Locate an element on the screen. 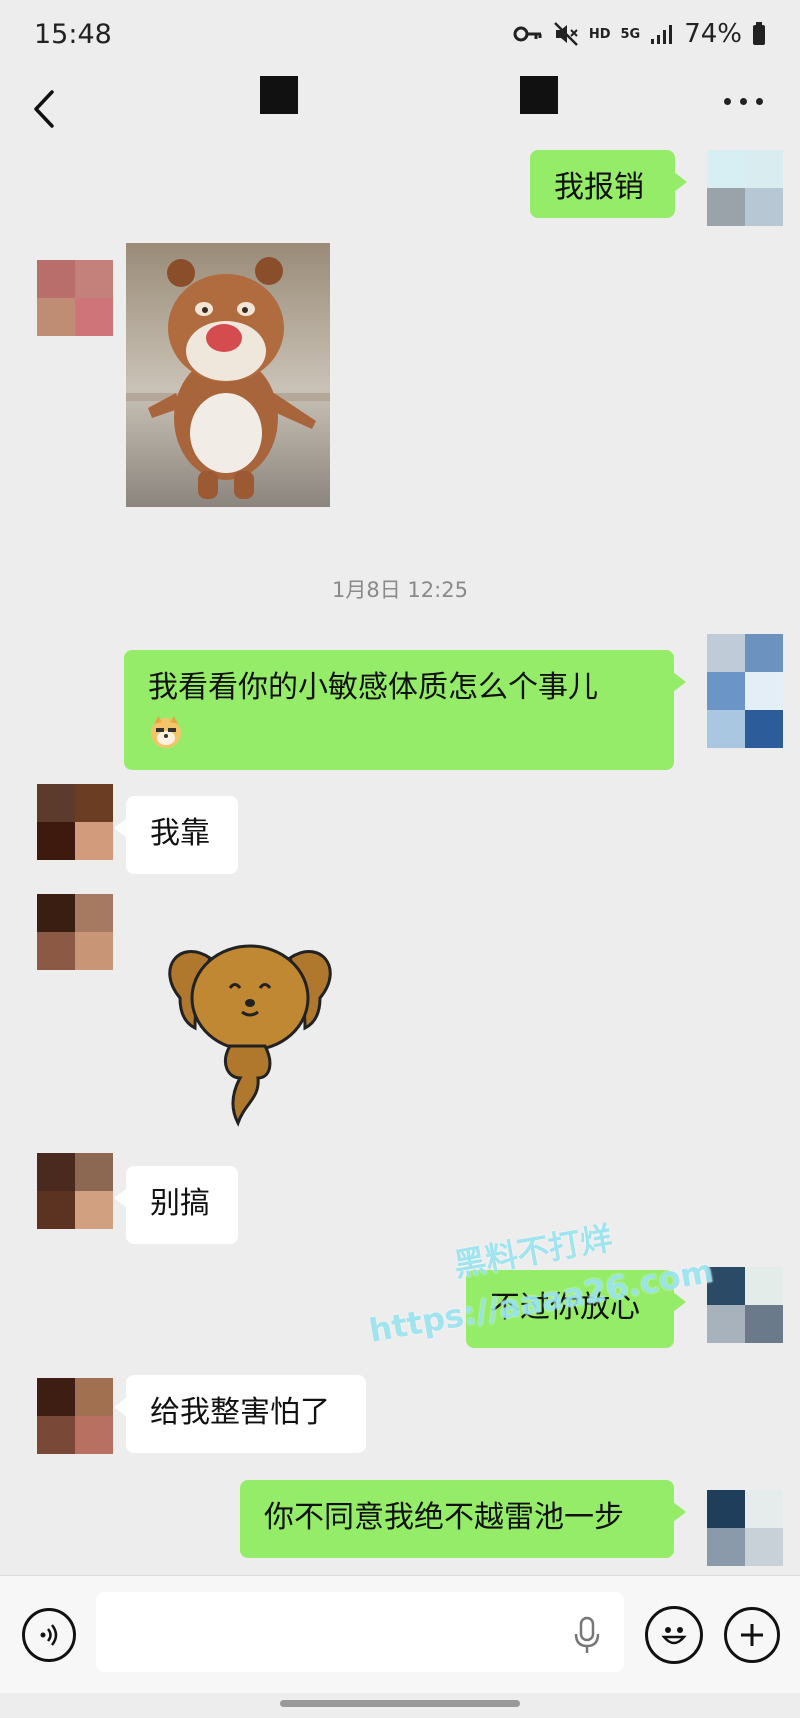 The image size is (800, 1718). message-text: 我看看你的小敏感体质怎么个事儿 is located at coordinates (373, 687).